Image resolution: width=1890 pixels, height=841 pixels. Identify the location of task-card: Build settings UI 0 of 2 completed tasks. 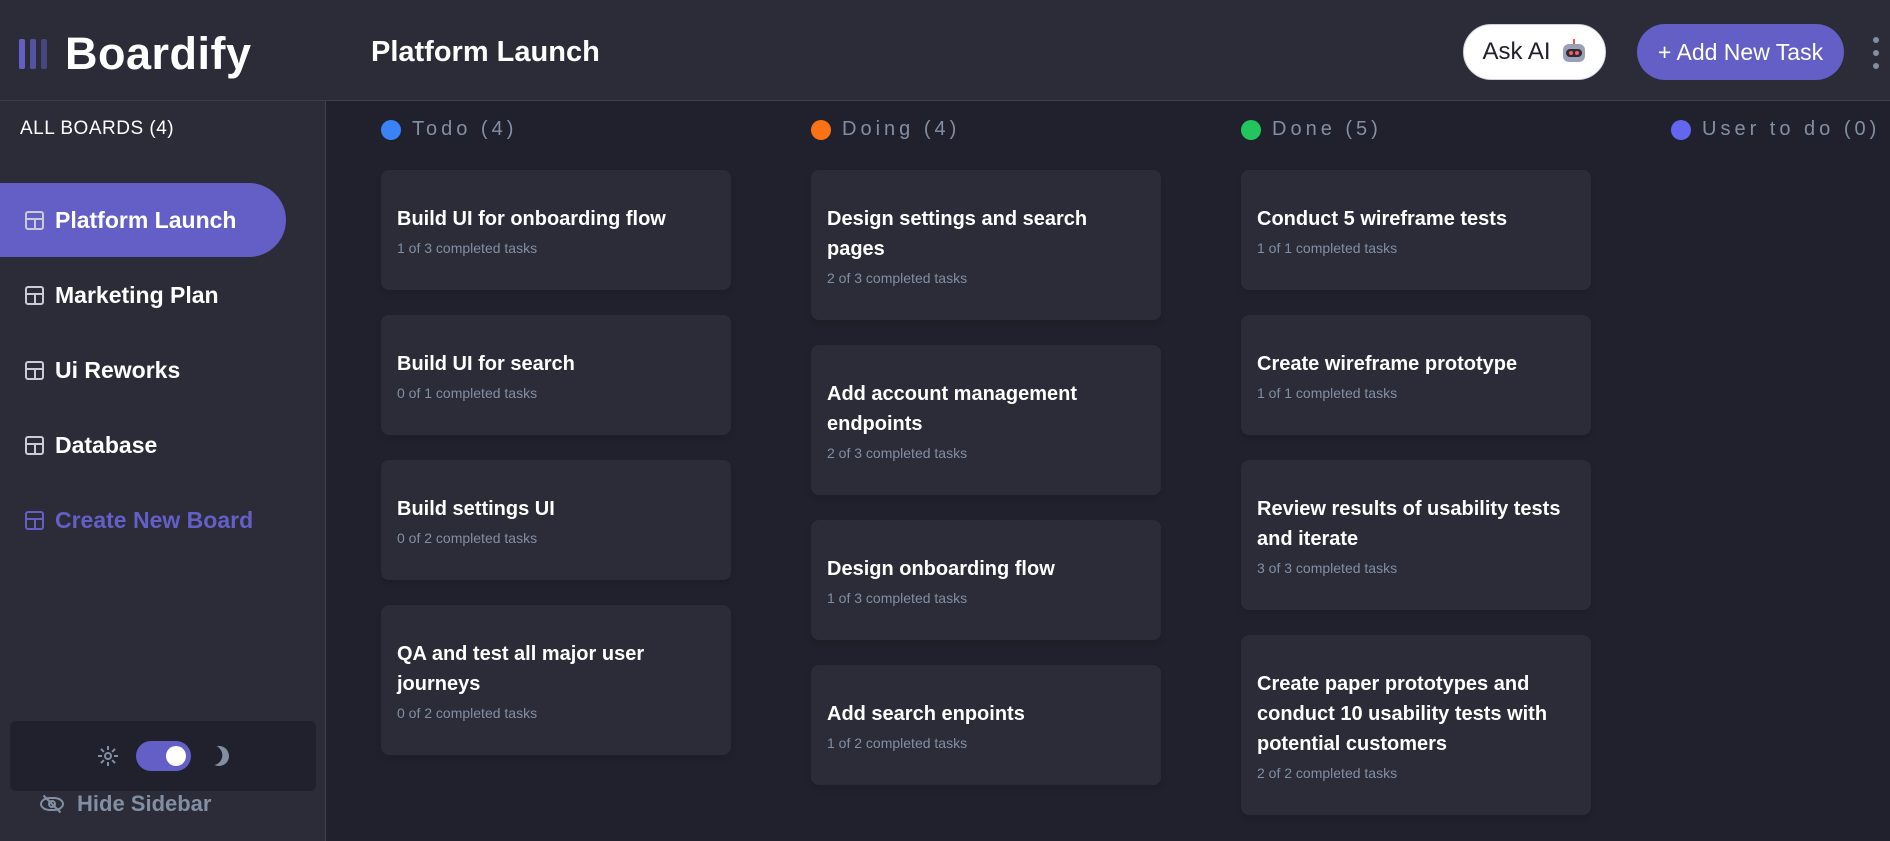
(556, 520).